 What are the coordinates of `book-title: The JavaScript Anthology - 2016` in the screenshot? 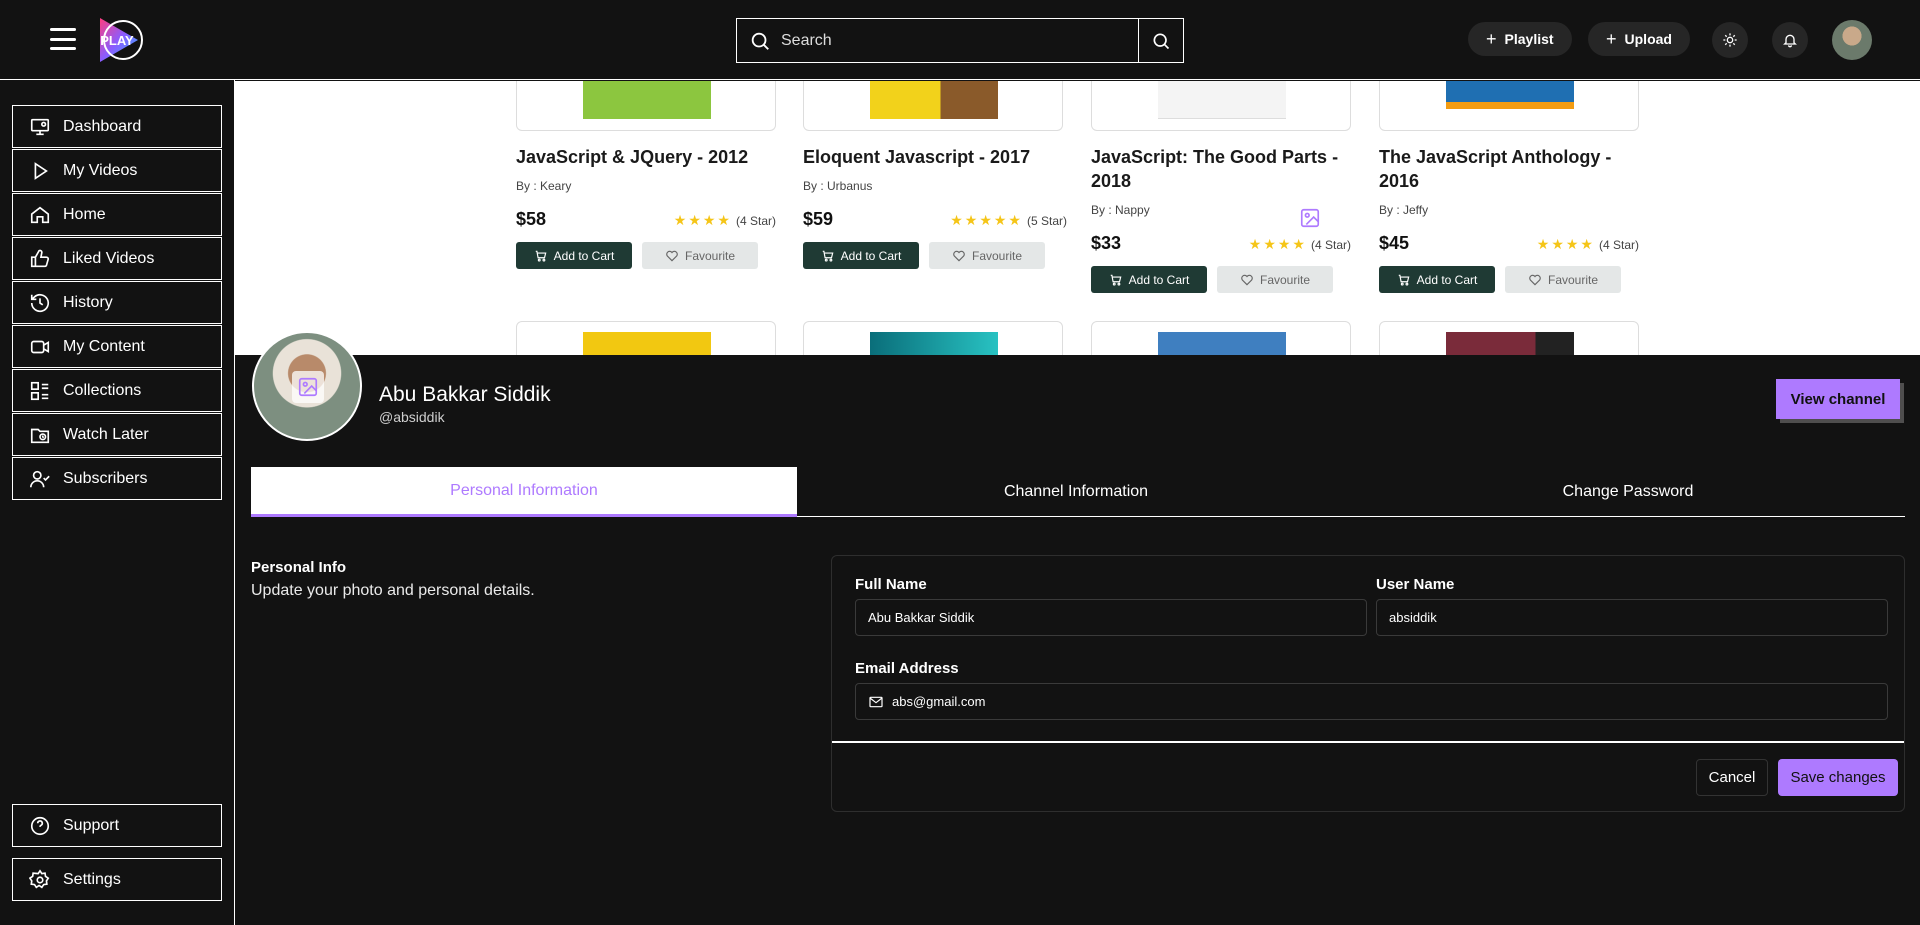 It's located at (1509, 169).